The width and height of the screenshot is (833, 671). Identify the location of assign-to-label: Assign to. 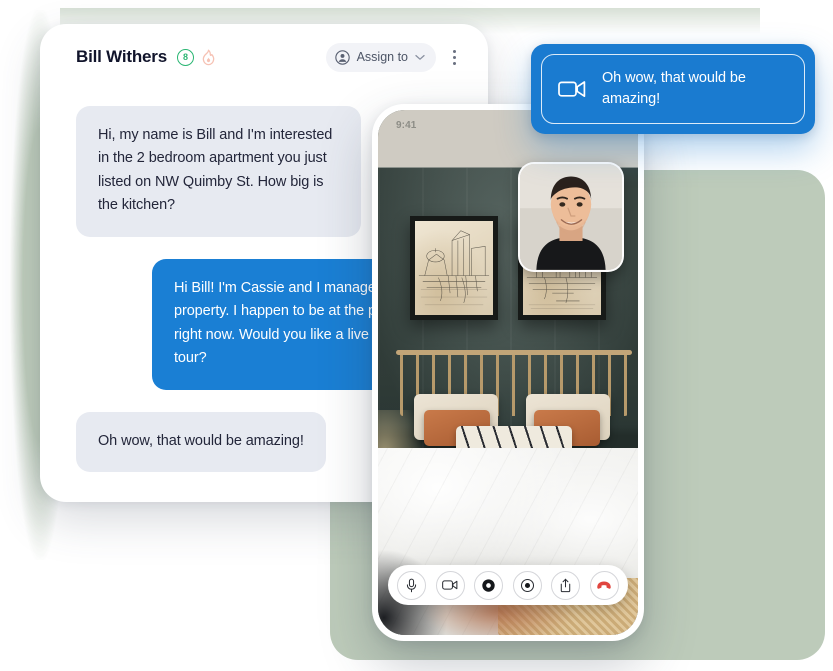
(382, 57).